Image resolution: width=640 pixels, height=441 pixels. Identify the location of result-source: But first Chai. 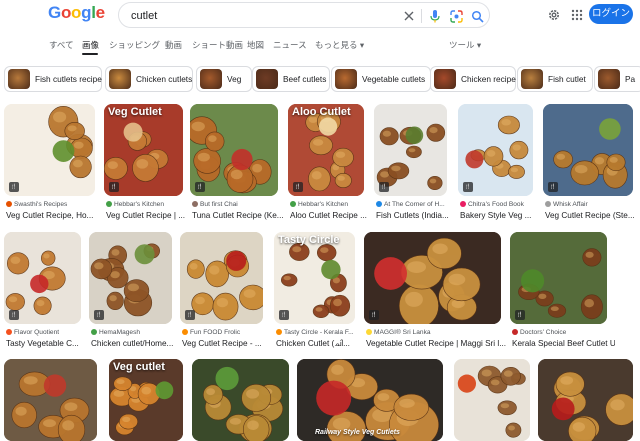
(238, 204).